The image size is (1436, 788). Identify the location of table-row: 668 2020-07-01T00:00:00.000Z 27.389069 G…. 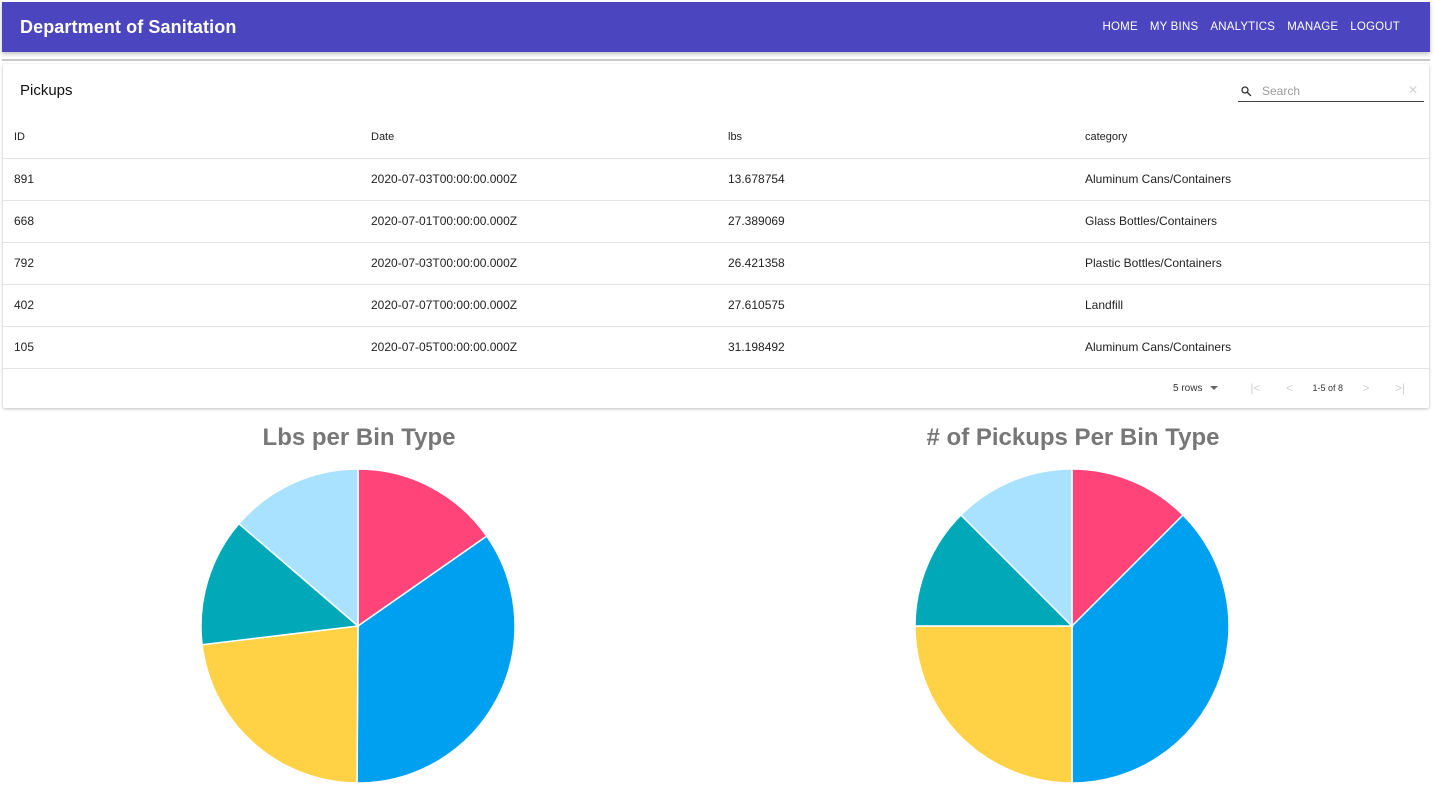
(716, 221).